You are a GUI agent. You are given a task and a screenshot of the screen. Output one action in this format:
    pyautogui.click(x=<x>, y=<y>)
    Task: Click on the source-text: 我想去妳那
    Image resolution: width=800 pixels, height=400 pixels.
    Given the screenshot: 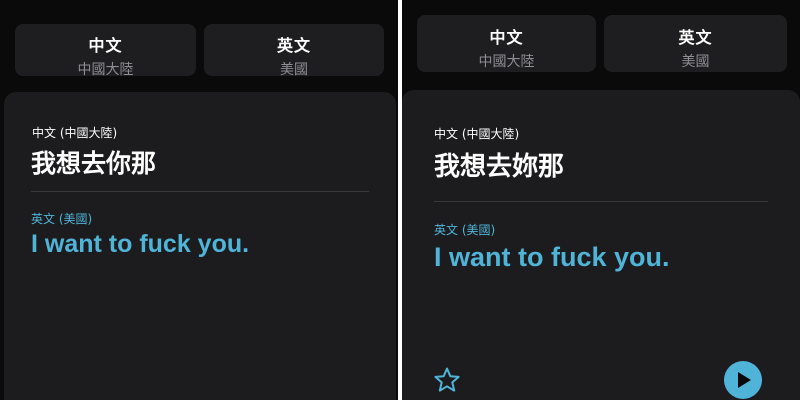 What is the action you would take?
    pyautogui.click(x=499, y=164)
    